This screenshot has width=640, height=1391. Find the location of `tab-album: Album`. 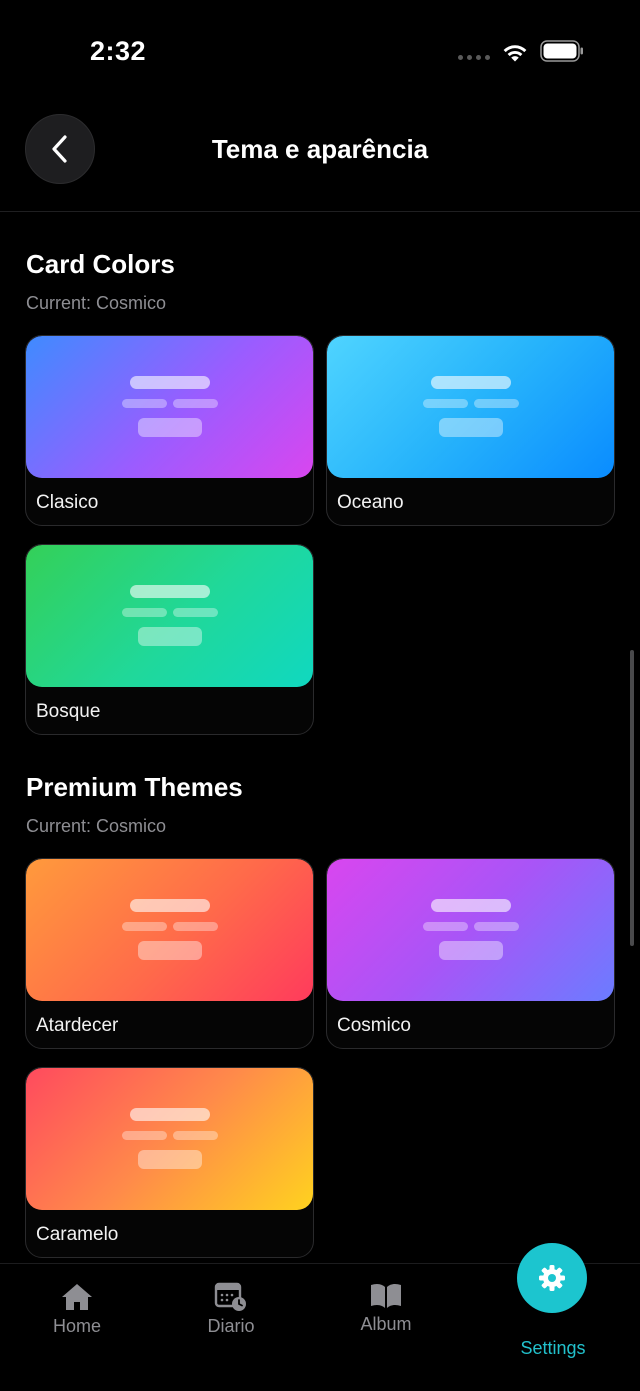

tab-album: Album is located at coordinates (386, 1308).